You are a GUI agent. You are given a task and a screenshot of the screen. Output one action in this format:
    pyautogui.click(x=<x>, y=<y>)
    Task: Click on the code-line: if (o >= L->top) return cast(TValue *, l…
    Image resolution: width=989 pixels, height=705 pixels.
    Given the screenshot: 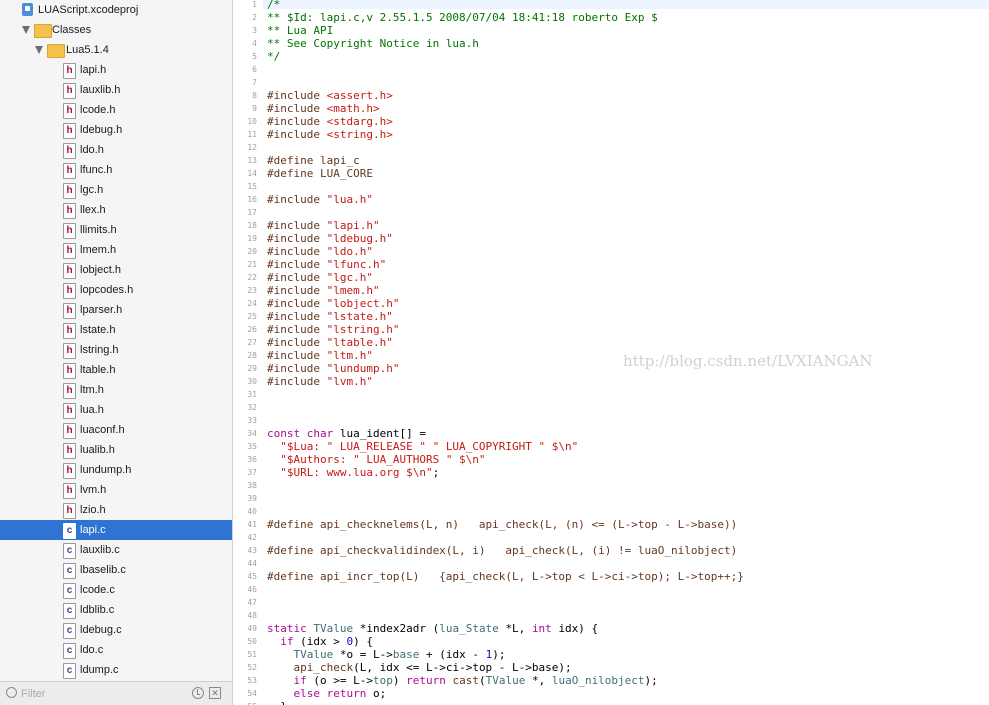 What is the action you would take?
    pyautogui.click(x=462, y=680)
    